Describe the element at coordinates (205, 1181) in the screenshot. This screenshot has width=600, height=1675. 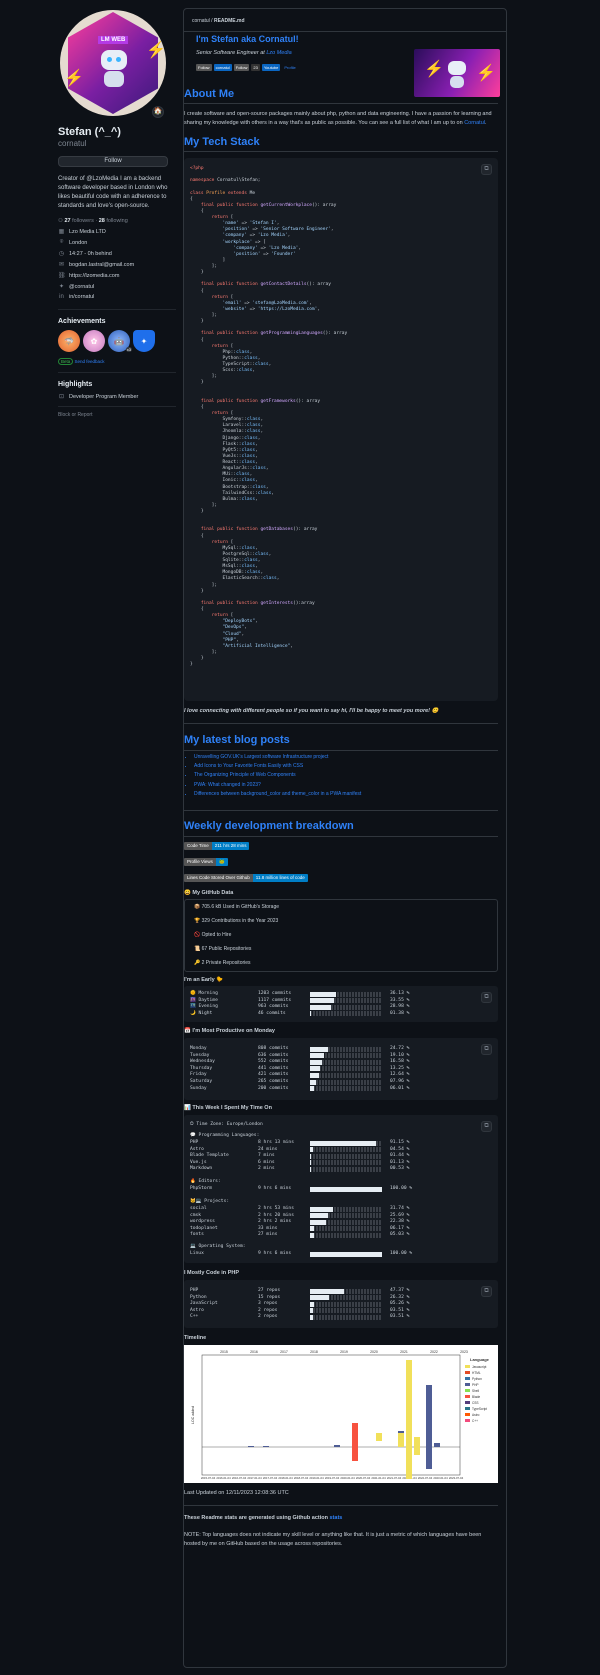
I see `stat-heading: 🔥 Editors:` at that location.